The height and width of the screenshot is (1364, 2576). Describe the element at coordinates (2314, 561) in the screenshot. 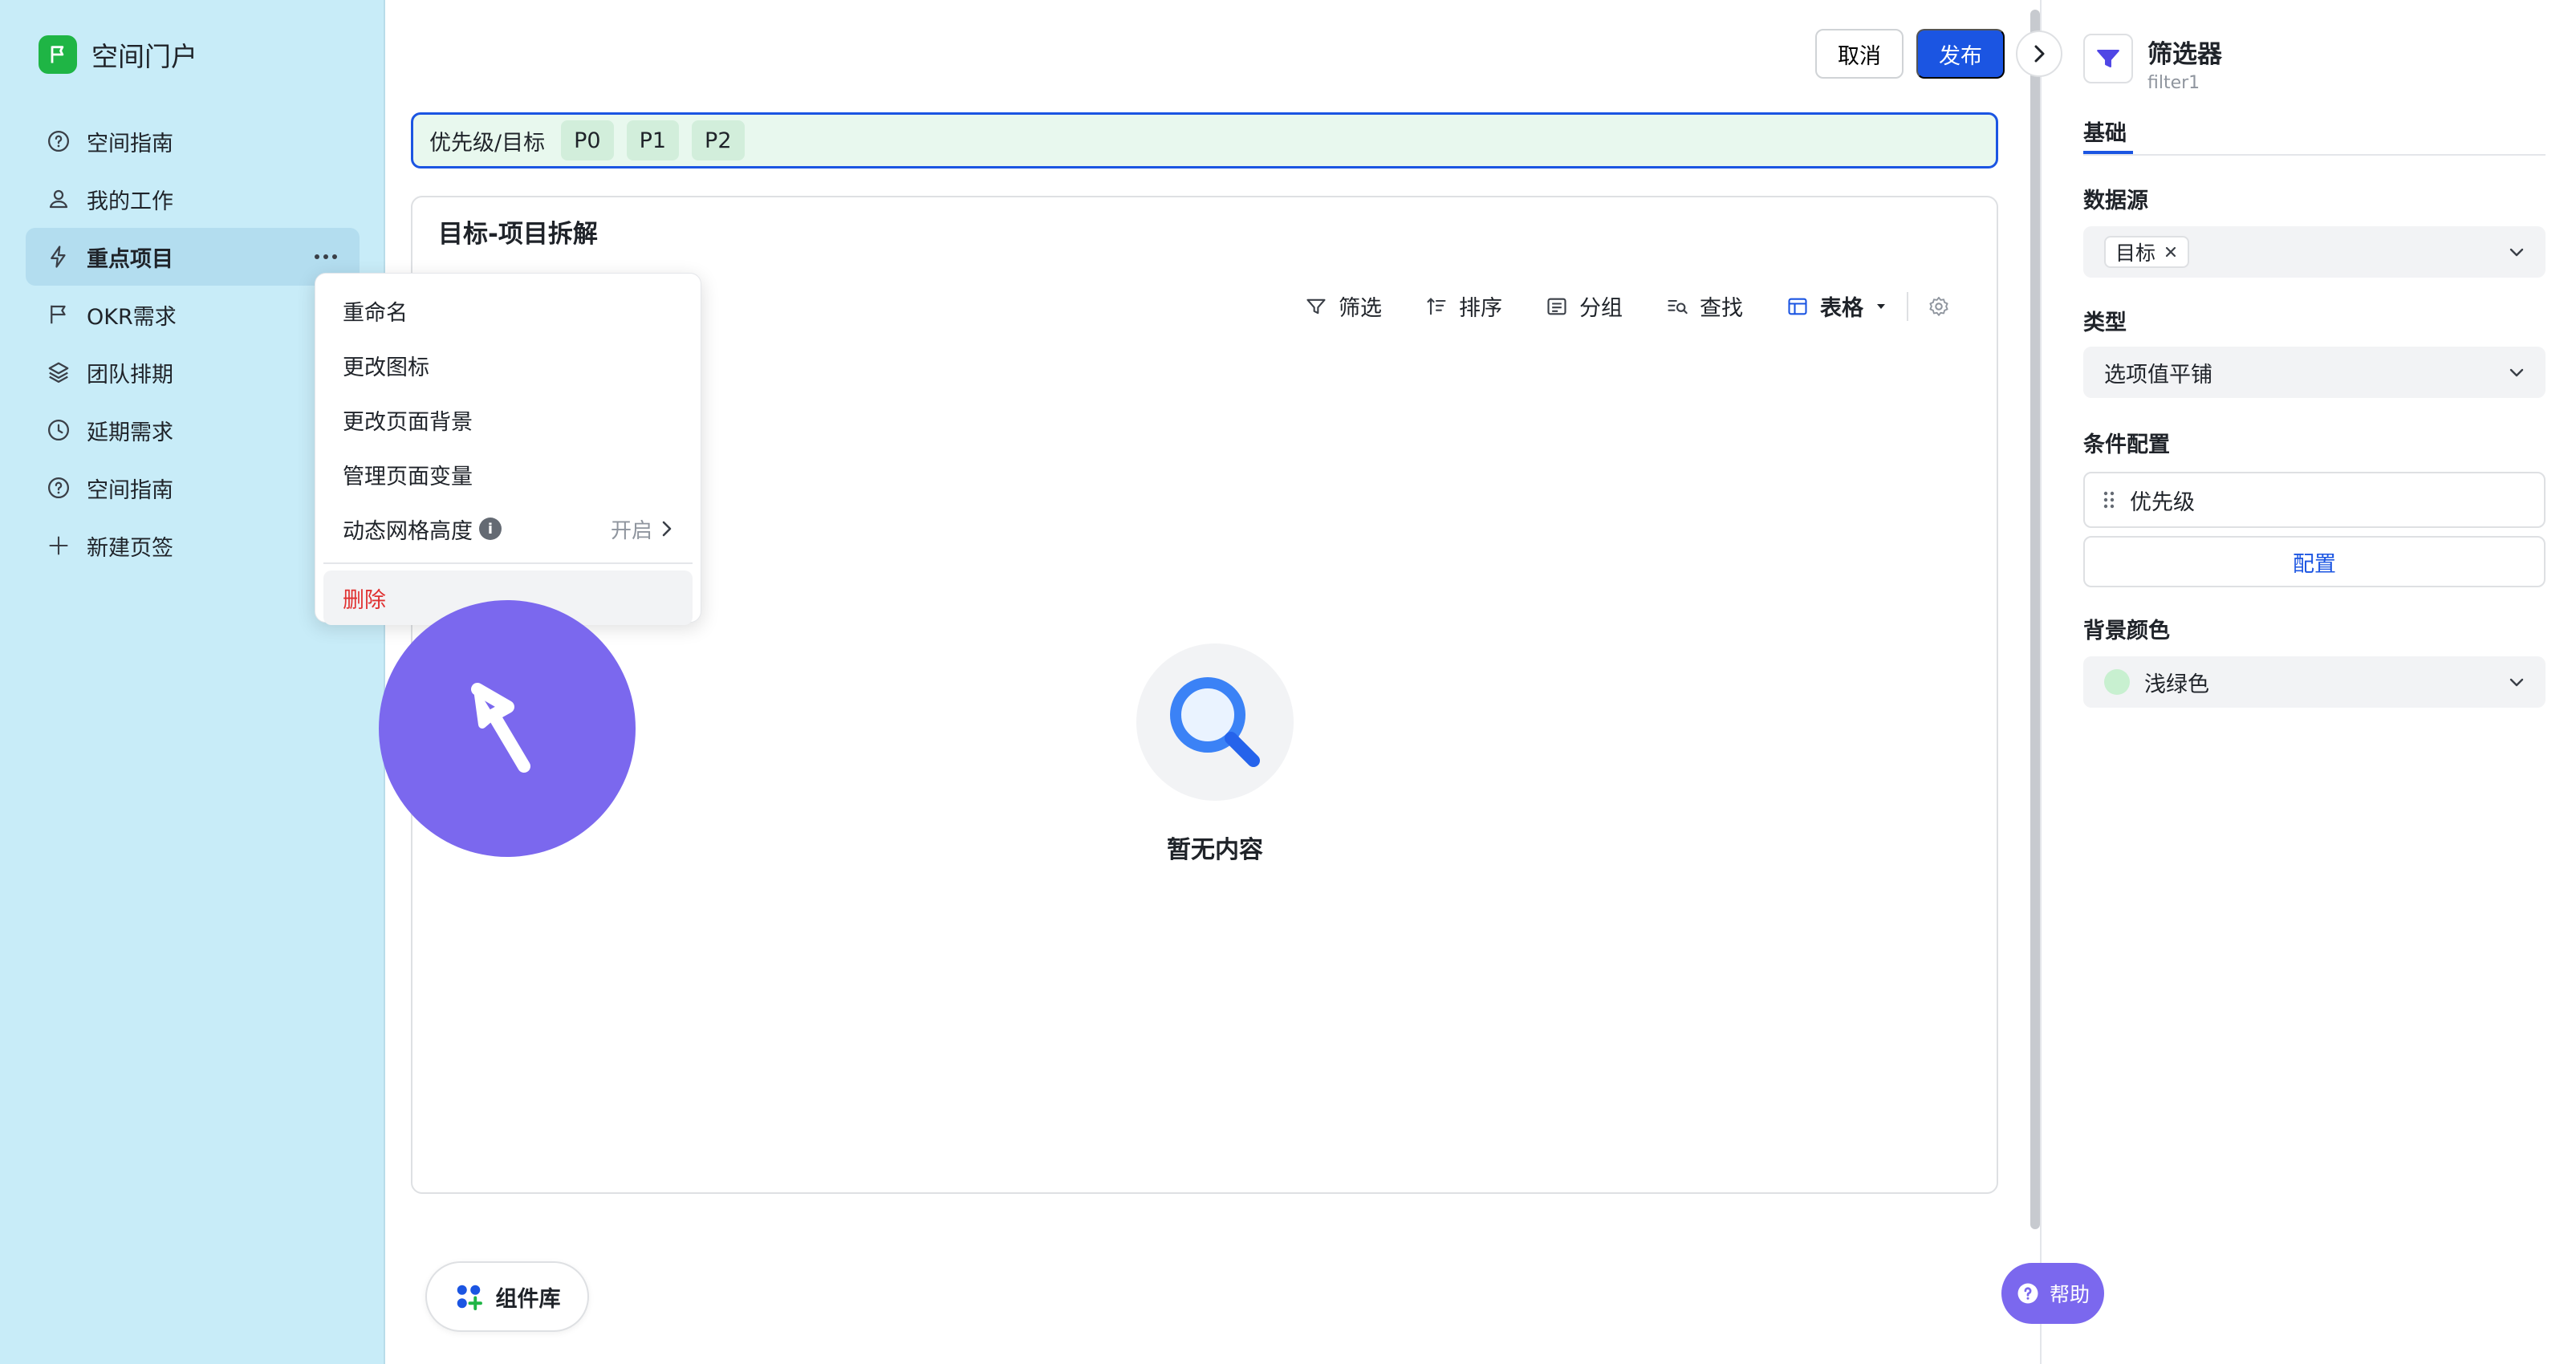

I see `config-button: 配置` at that location.